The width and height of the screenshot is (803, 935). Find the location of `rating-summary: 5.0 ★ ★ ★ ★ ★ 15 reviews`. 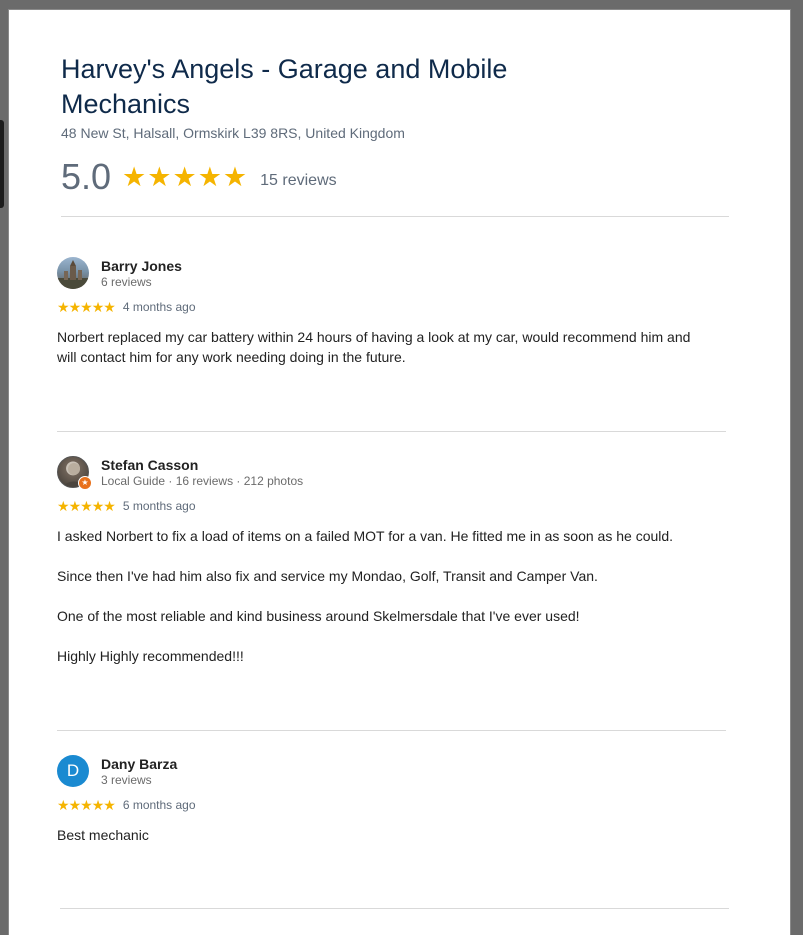

rating-summary: 5.0 ★ ★ ★ ★ ★ 15 reviews is located at coordinates (401, 177).